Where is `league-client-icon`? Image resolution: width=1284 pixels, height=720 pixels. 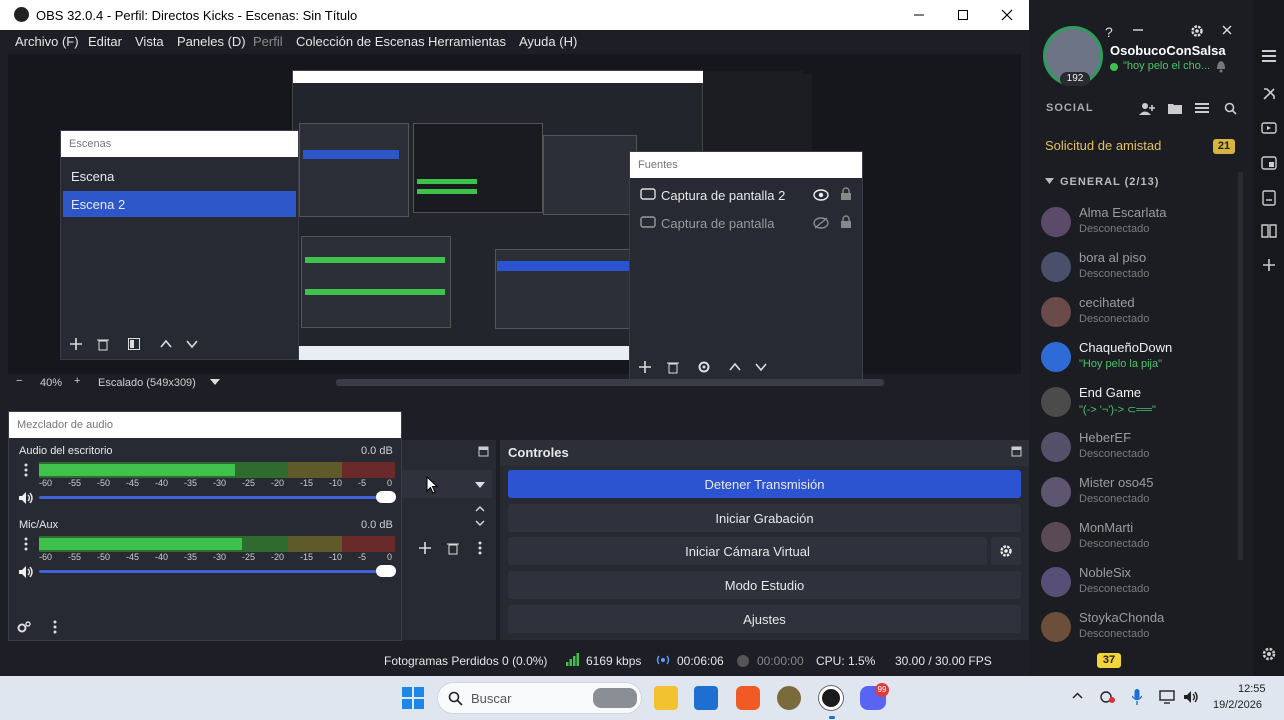 league-client-icon is located at coordinates (789, 698).